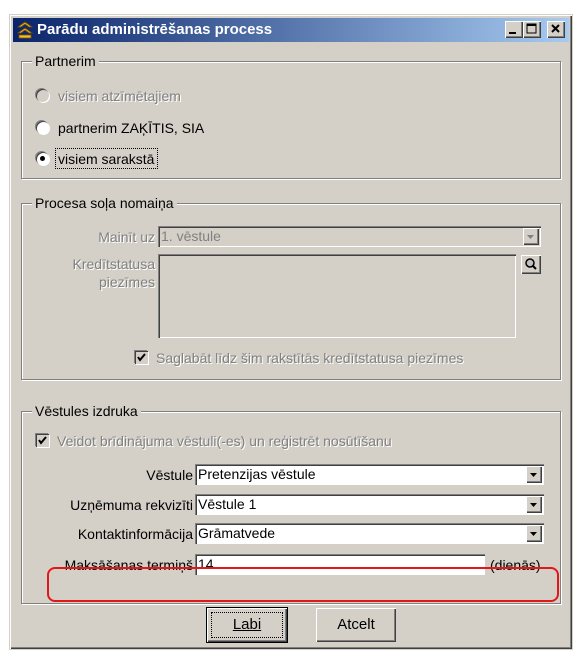  Describe the element at coordinates (126, 282) in the screenshot. I see `credit-notes-label-line2: piezīmes` at that location.